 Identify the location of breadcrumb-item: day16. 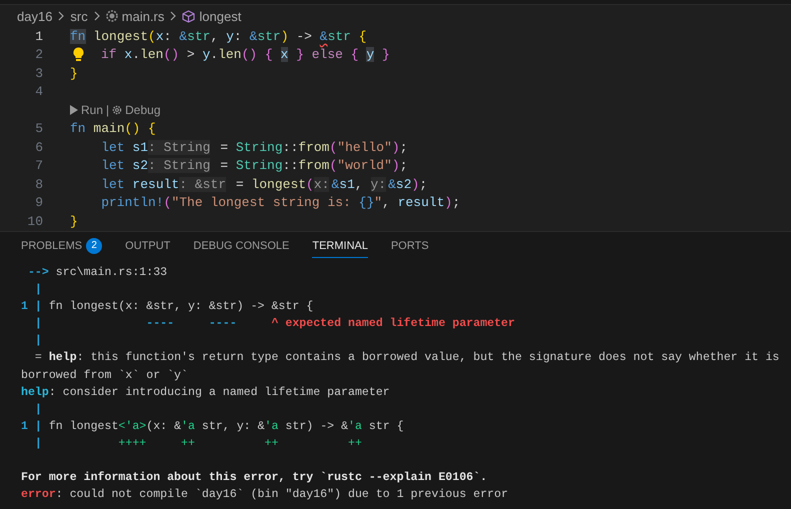
(34, 16).